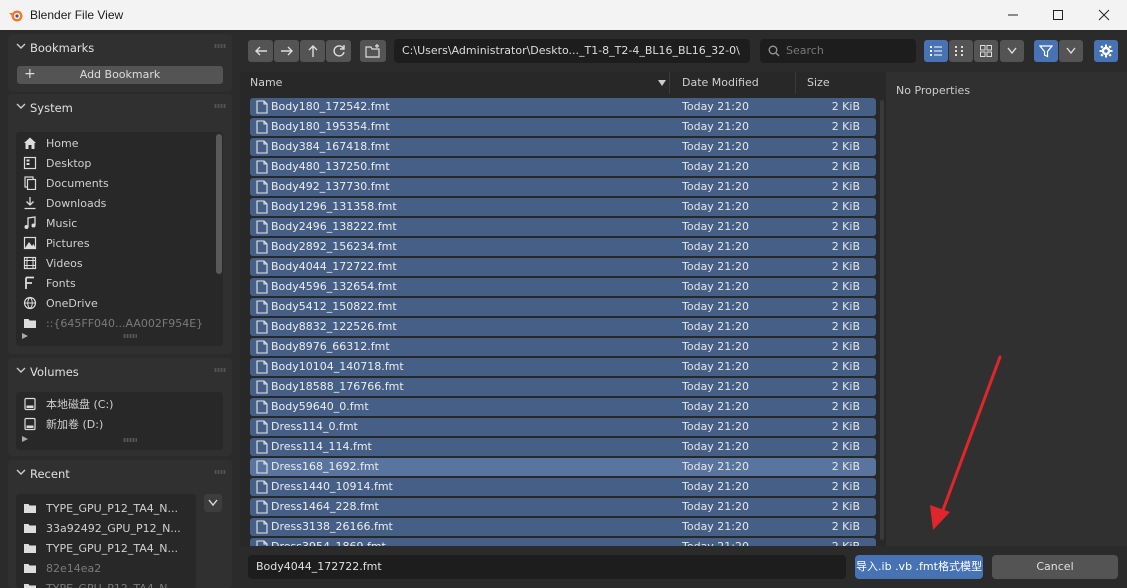 The height and width of the screenshot is (588, 1127). I want to click on import-button: 导入.ib .vb .fmt格式模型, so click(919, 567).